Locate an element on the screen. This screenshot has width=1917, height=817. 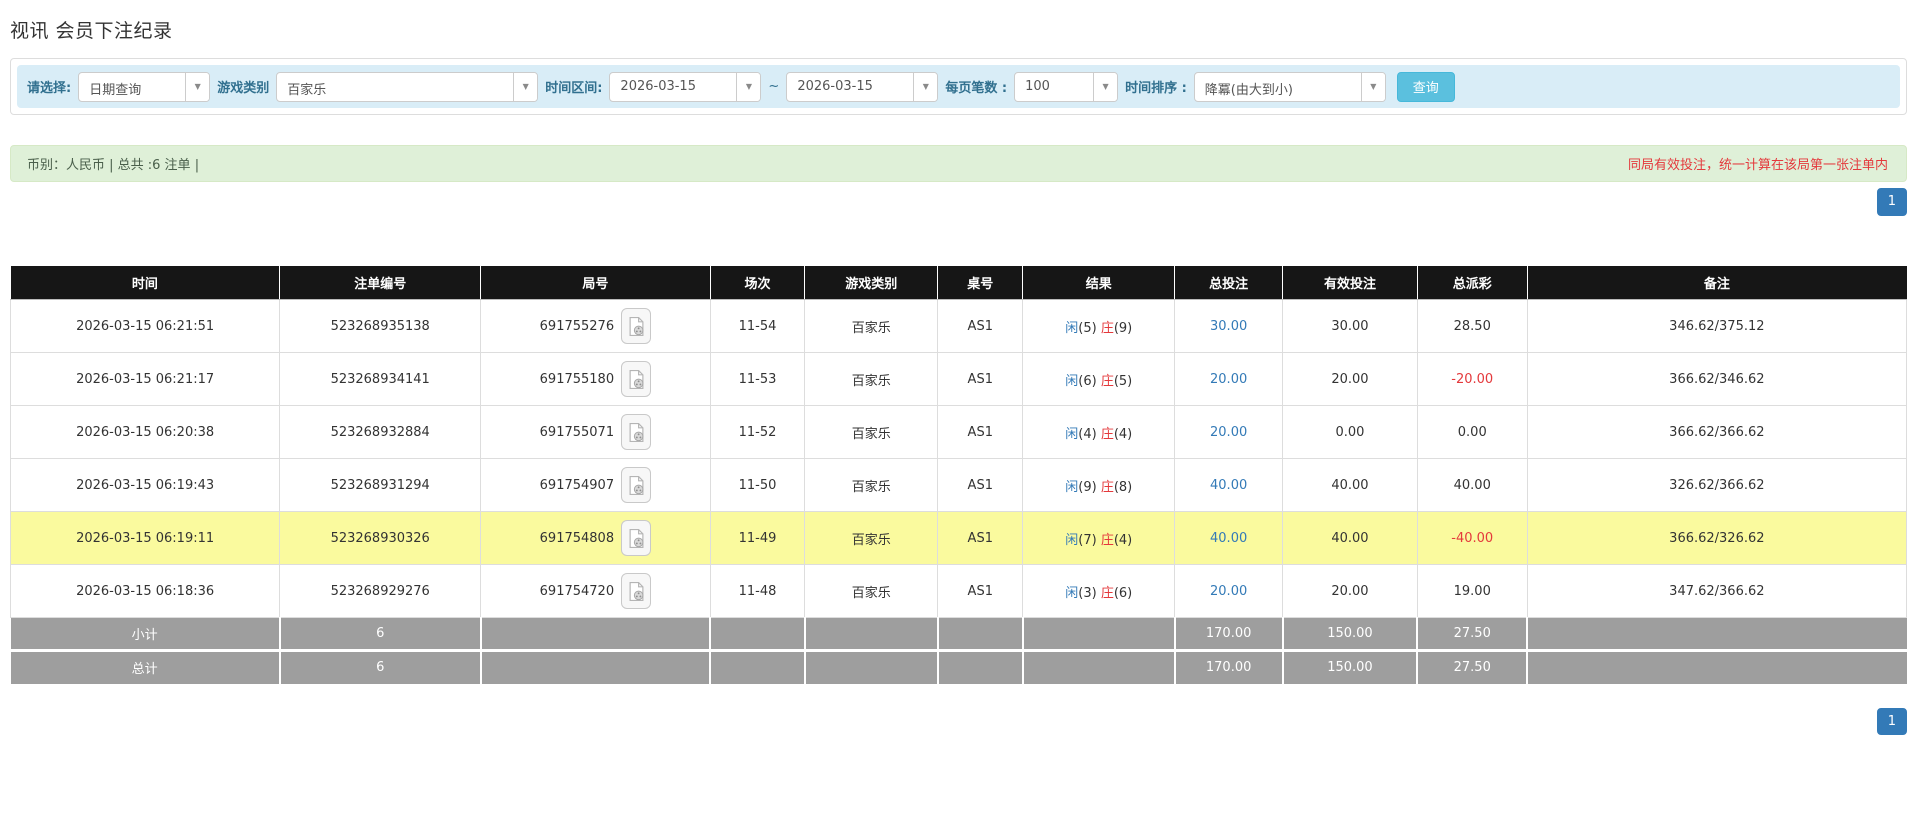
date-from-select: 2026-03-15 ▼ is located at coordinates (685, 86).